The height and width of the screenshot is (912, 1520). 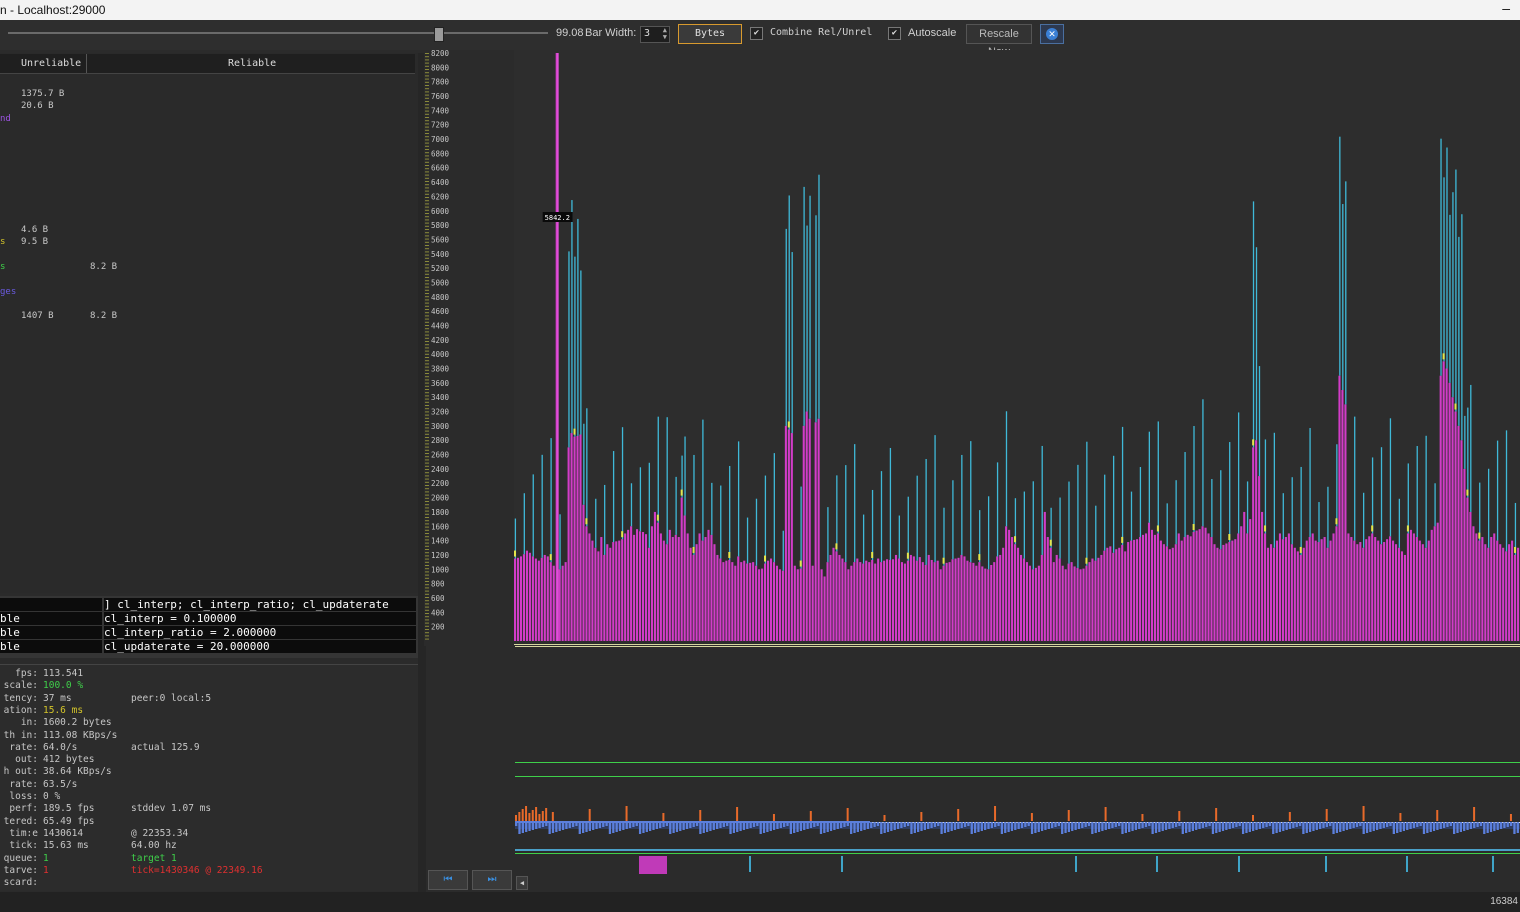 I want to click on stat-label: rate:, so click(x=23, y=784).